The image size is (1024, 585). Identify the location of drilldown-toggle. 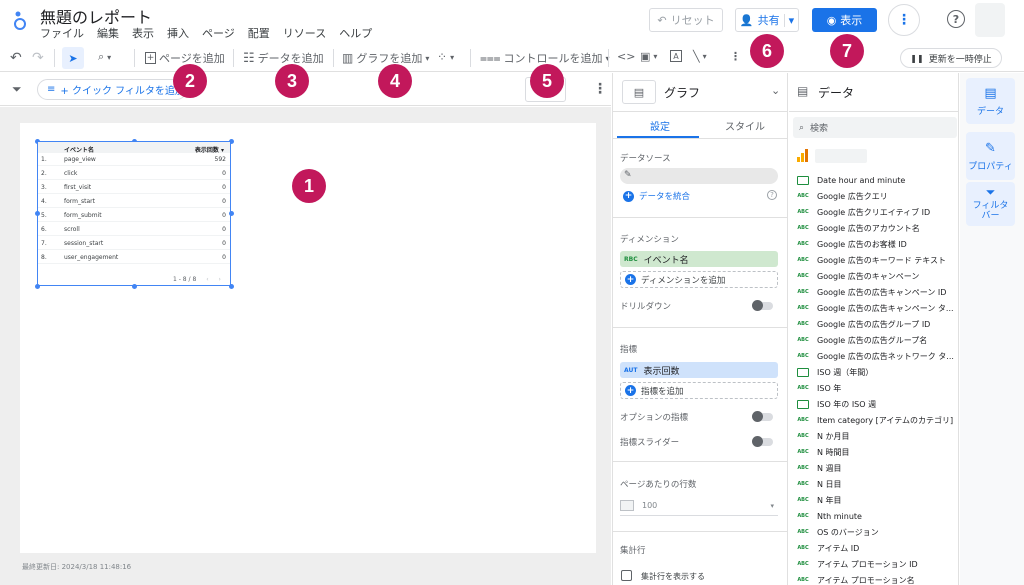
(762, 305).